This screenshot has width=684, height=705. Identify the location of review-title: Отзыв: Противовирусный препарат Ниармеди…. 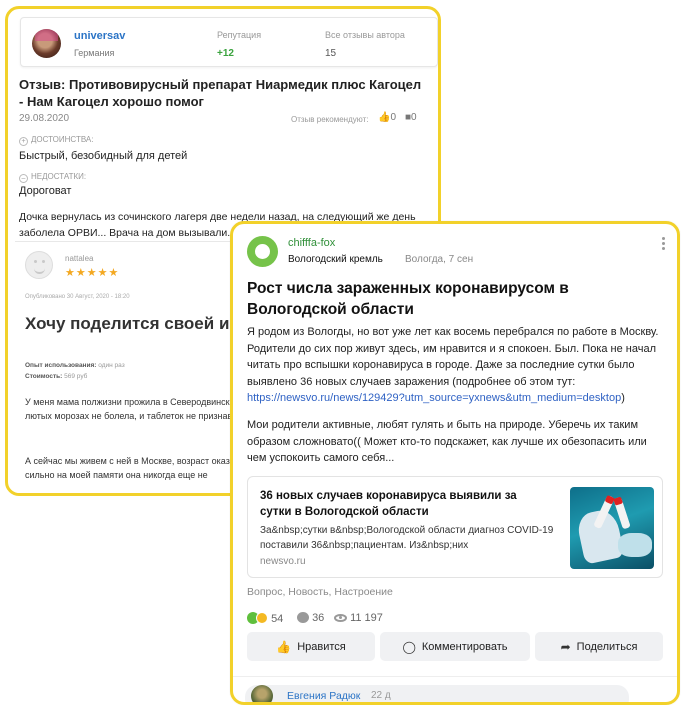
(220, 93).